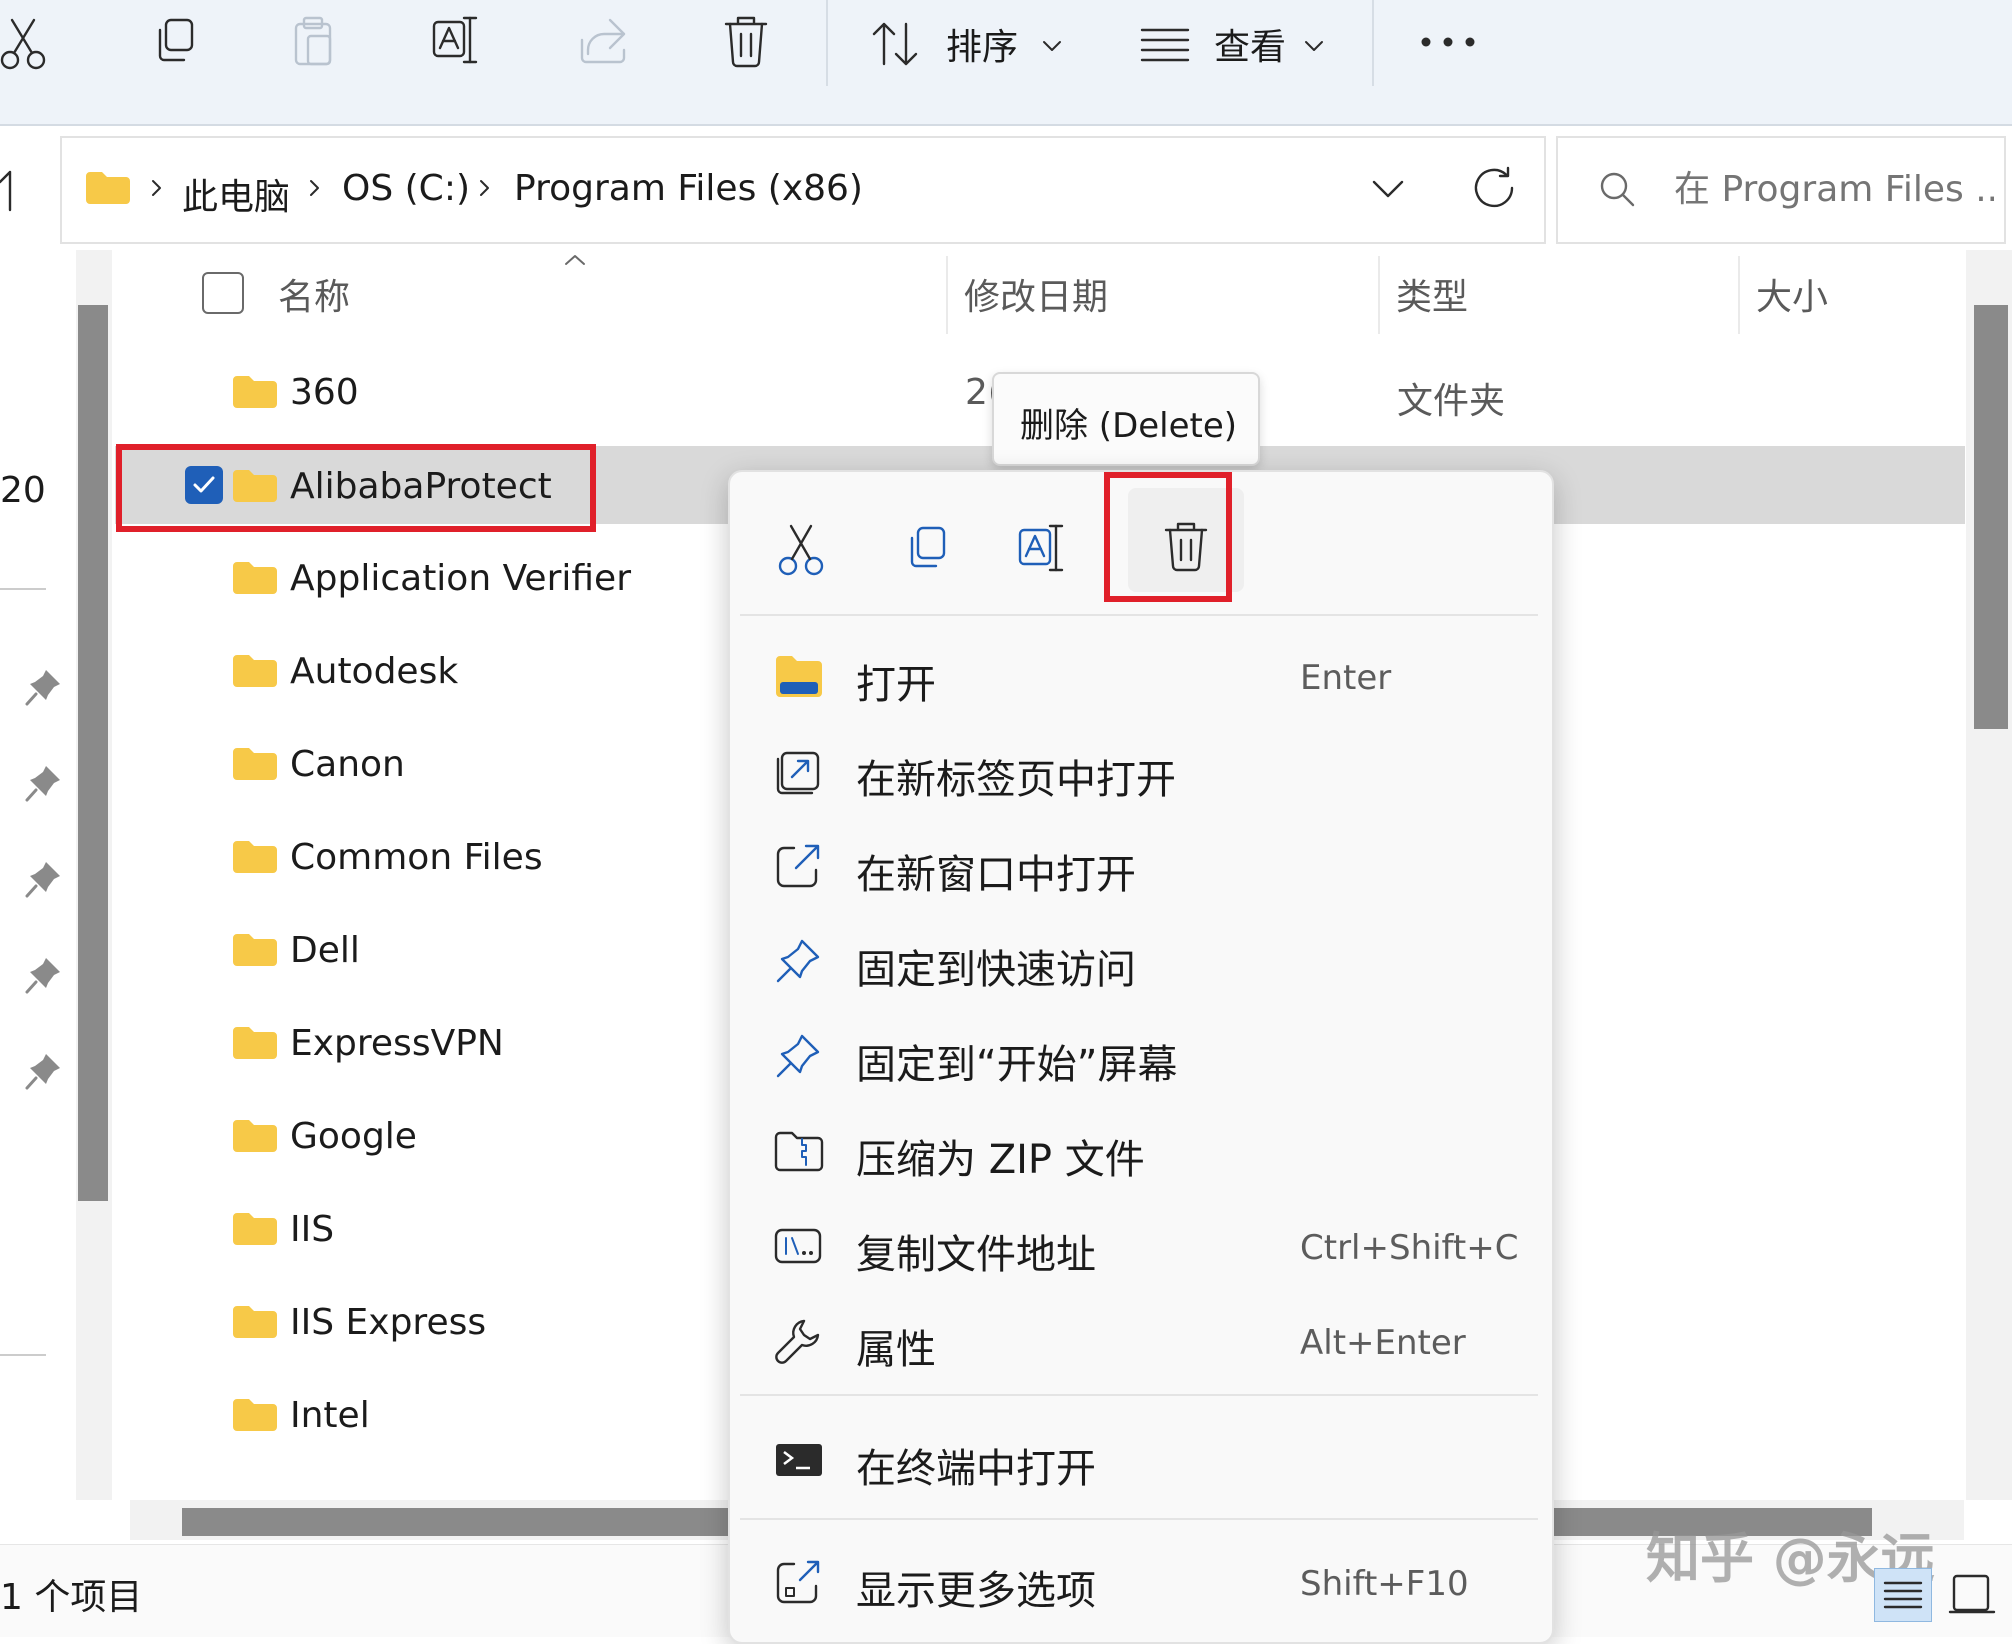  What do you see at coordinates (416, 857) in the screenshot?
I see `row-name: Common Files` at bounding box center [416, 857].